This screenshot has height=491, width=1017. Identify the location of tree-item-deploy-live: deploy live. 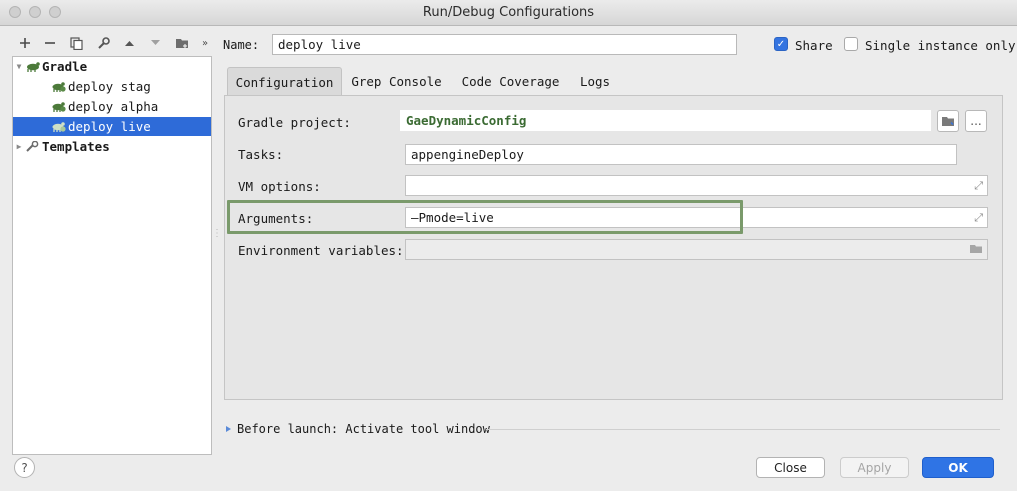
(112, 126).